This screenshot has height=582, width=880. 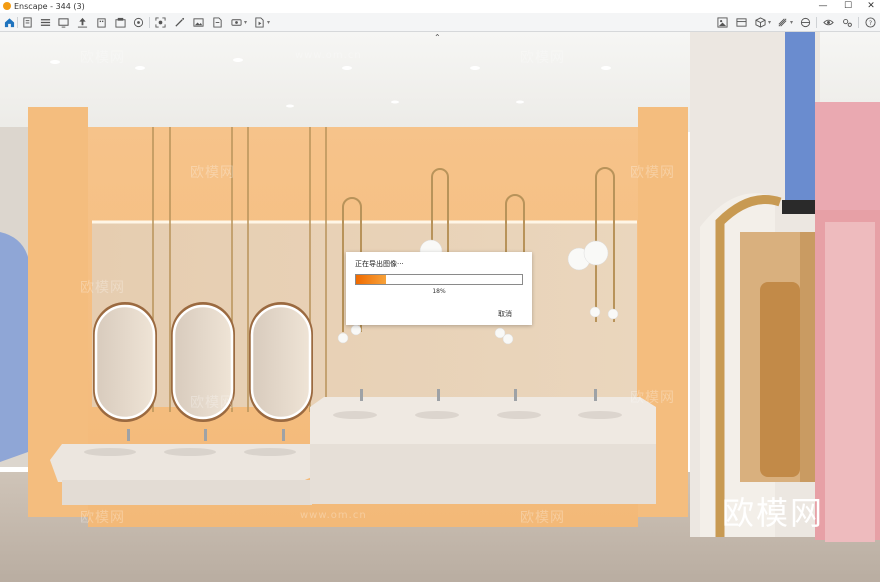 What do you see at coordinates (760, 22) in the screenshot?
I see `cube-icon` at bounding box center [760, 22].